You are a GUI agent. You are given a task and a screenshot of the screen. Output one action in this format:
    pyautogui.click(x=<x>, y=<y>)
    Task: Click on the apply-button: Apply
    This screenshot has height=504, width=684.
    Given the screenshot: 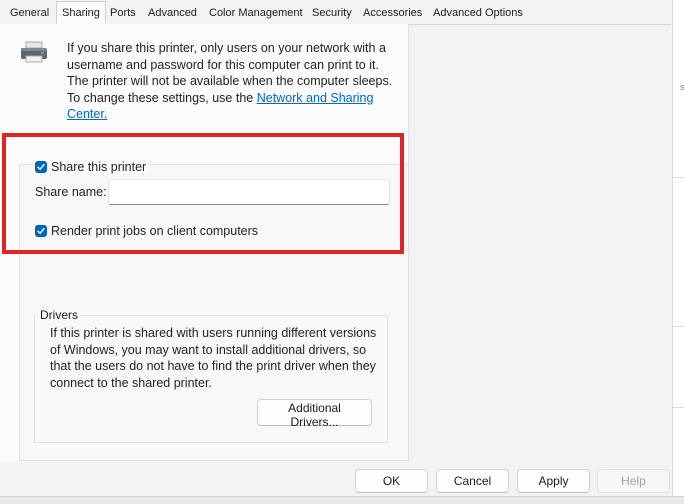 What is the action you would take?
    pyautogui.click(x=553, y=481)
    